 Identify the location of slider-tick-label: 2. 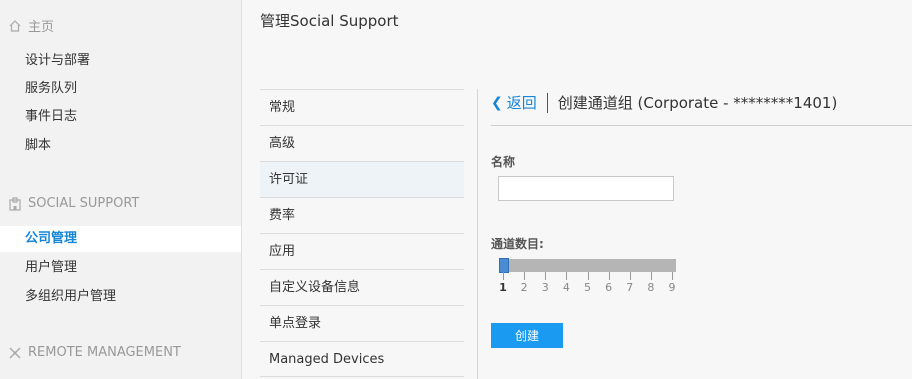
(524, 287).